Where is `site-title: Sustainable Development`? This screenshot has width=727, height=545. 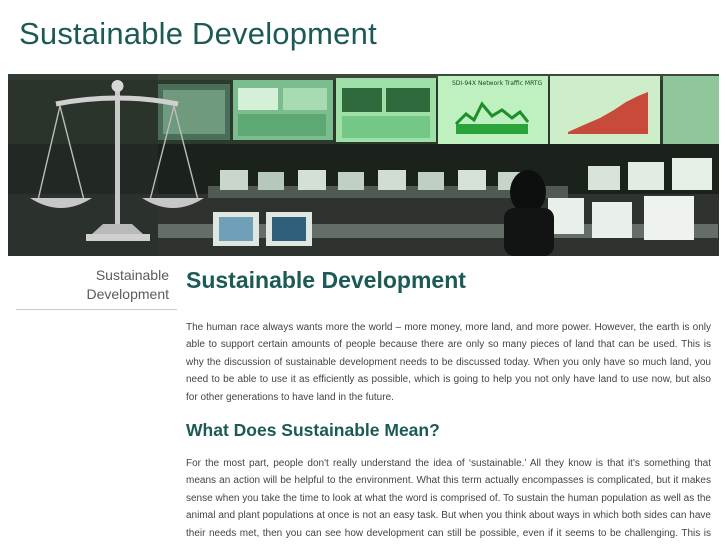 site-title: Sustainable Development is located at coordinates (198, 34).